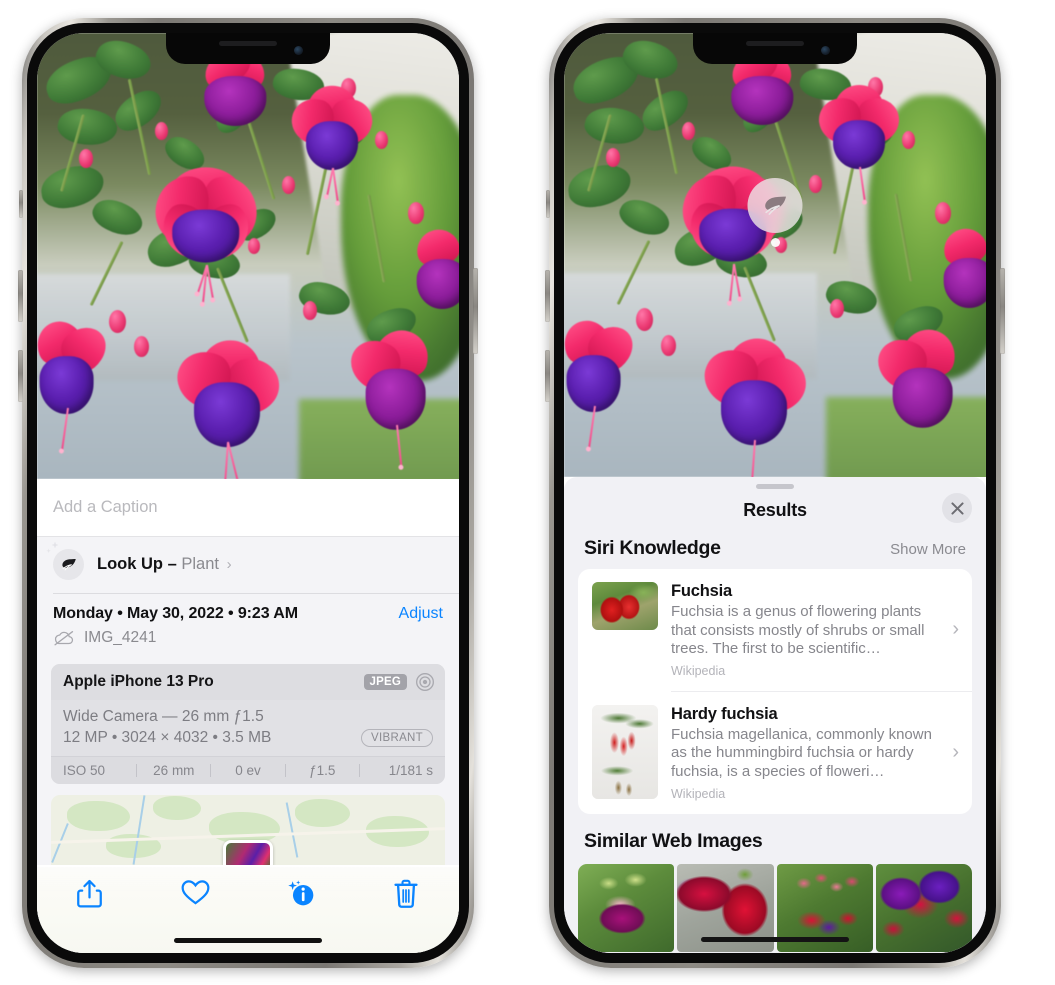 The width and height of the screenshot is (1055, 985). Describe the element at coordinates (385, 682) in the screenshot. I see `format-badge: JPEG` at that location.